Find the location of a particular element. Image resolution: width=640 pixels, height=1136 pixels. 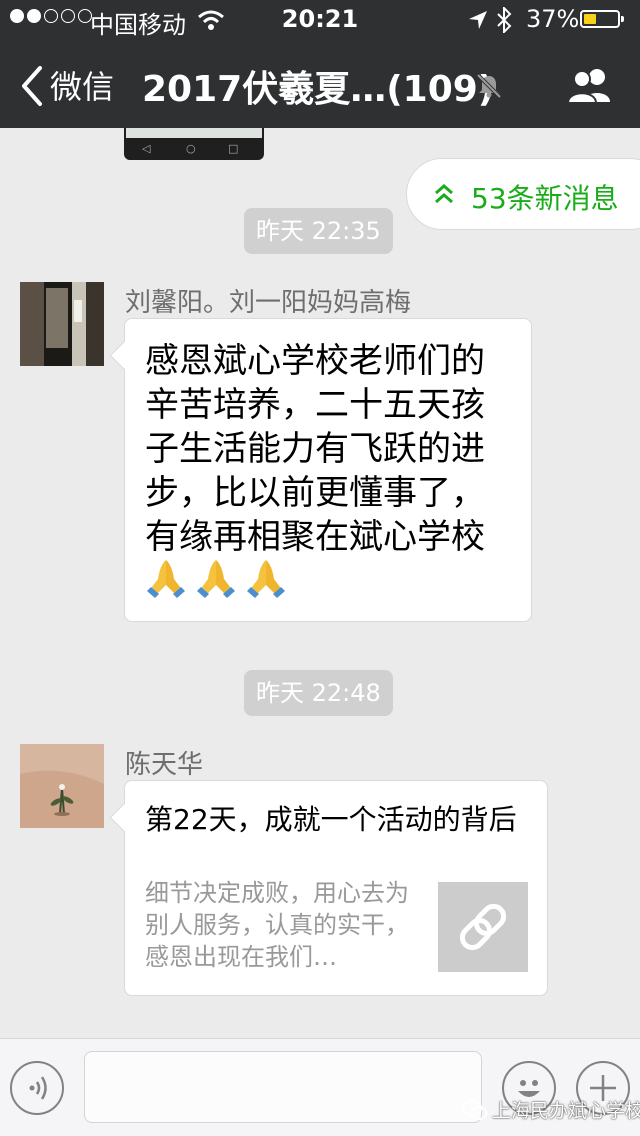

android-recents-icon: □ is located at coordinates (233, 148).